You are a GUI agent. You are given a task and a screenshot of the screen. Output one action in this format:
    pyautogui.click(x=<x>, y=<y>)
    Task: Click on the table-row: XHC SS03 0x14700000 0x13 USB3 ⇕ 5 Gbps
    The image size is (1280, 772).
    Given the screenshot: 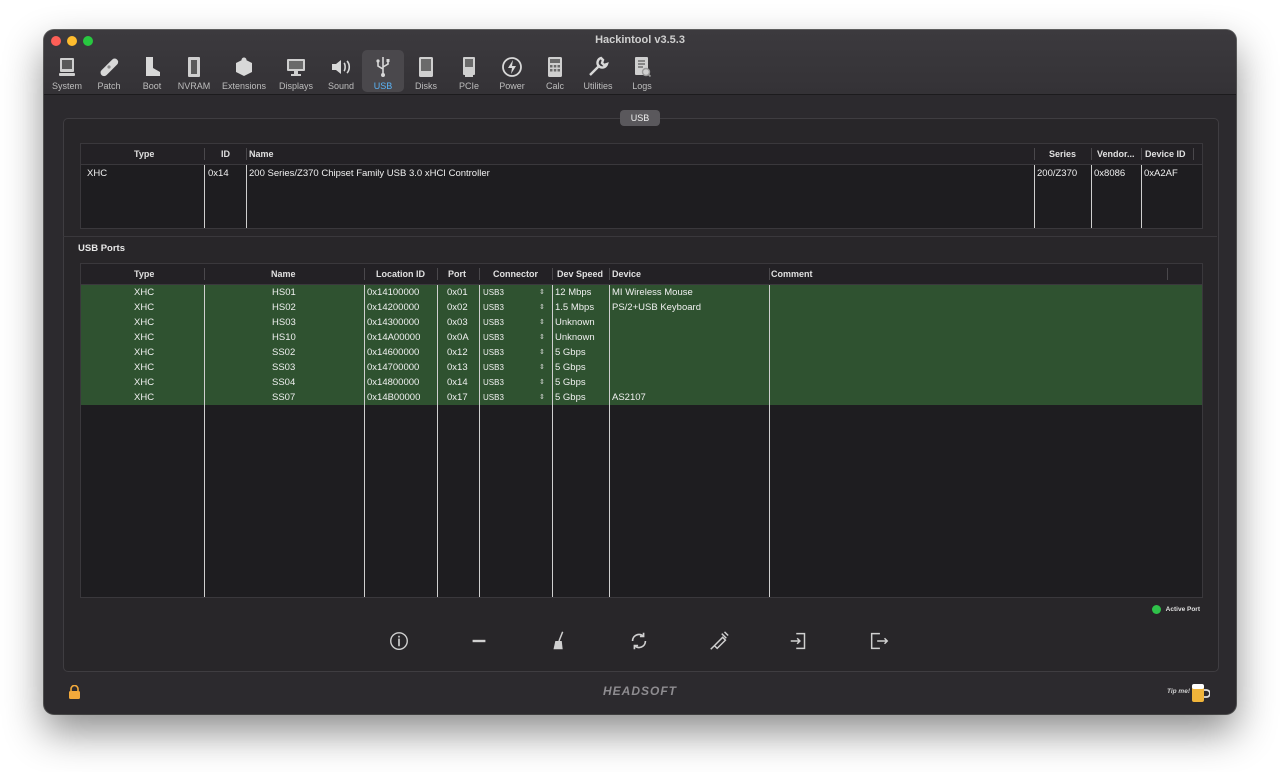 What is the action you would take?
    pyautogui.click(x=641, y=367)
    